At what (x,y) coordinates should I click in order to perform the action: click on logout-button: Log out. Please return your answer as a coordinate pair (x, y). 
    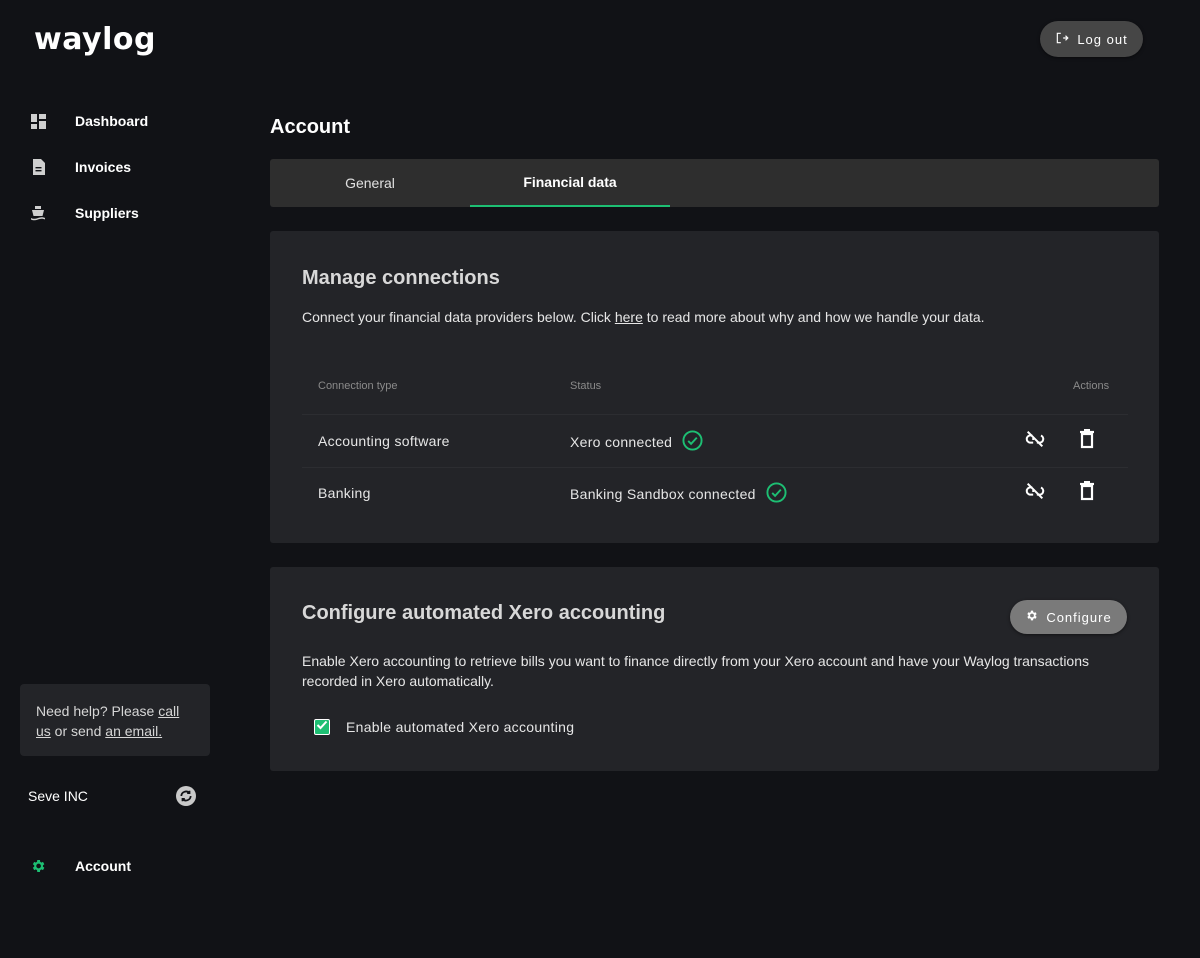
    Looking at the image, I should click on (1091, 39).